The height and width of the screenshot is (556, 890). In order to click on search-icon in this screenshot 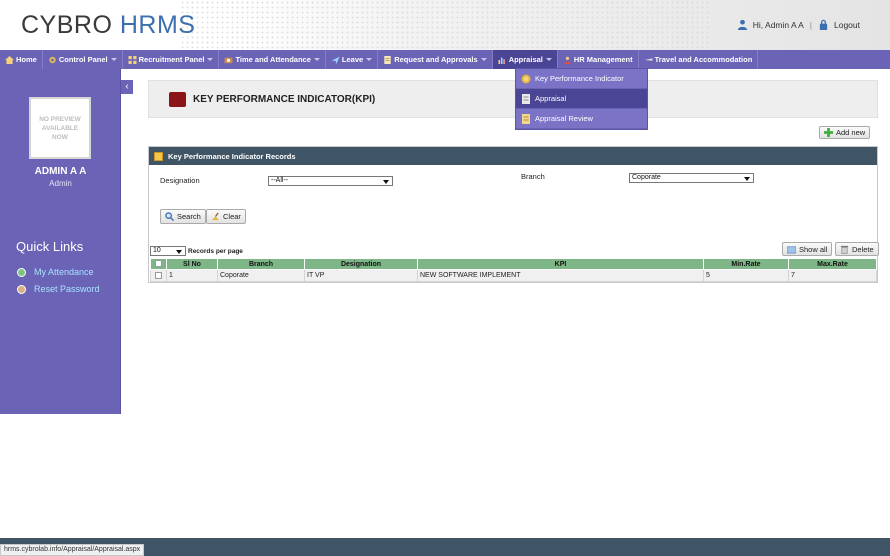, I will do `click(169, 216)`.